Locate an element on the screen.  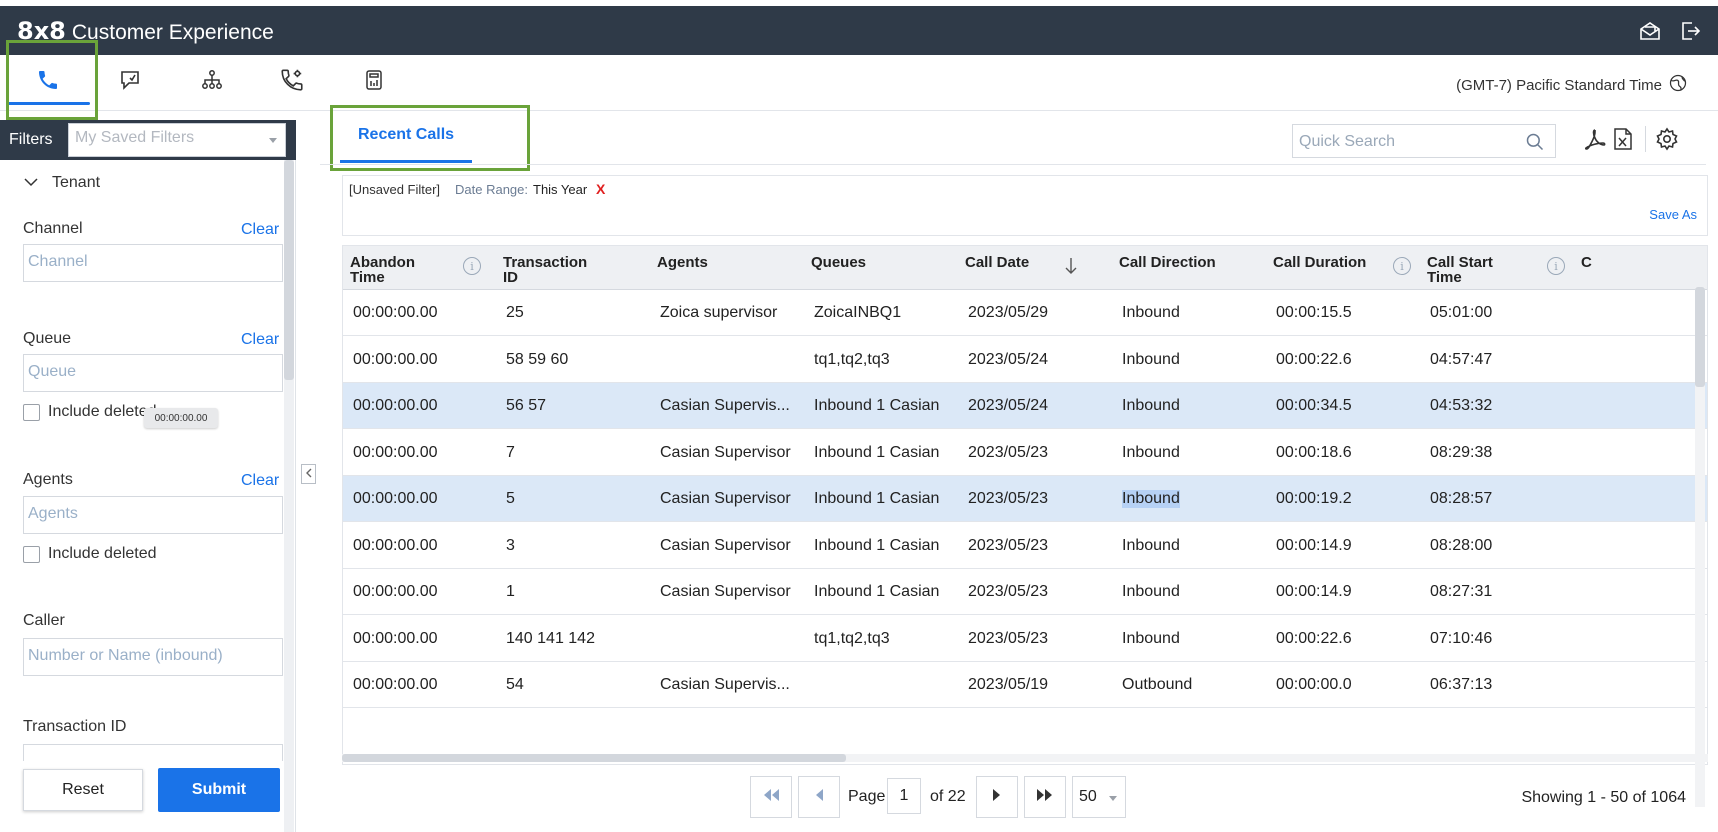
excel-export-icon is located at coordinates (1623, 139).